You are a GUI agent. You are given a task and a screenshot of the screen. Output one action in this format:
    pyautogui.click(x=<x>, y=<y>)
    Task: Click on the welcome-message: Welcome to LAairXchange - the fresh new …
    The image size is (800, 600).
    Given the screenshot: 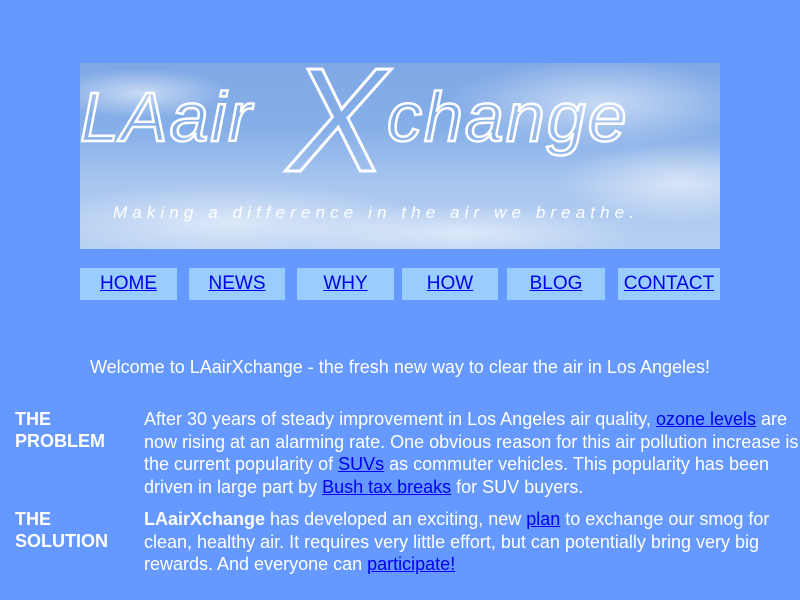 What is the action you would take?
    pyautogui.click(x=400, y=367)
    